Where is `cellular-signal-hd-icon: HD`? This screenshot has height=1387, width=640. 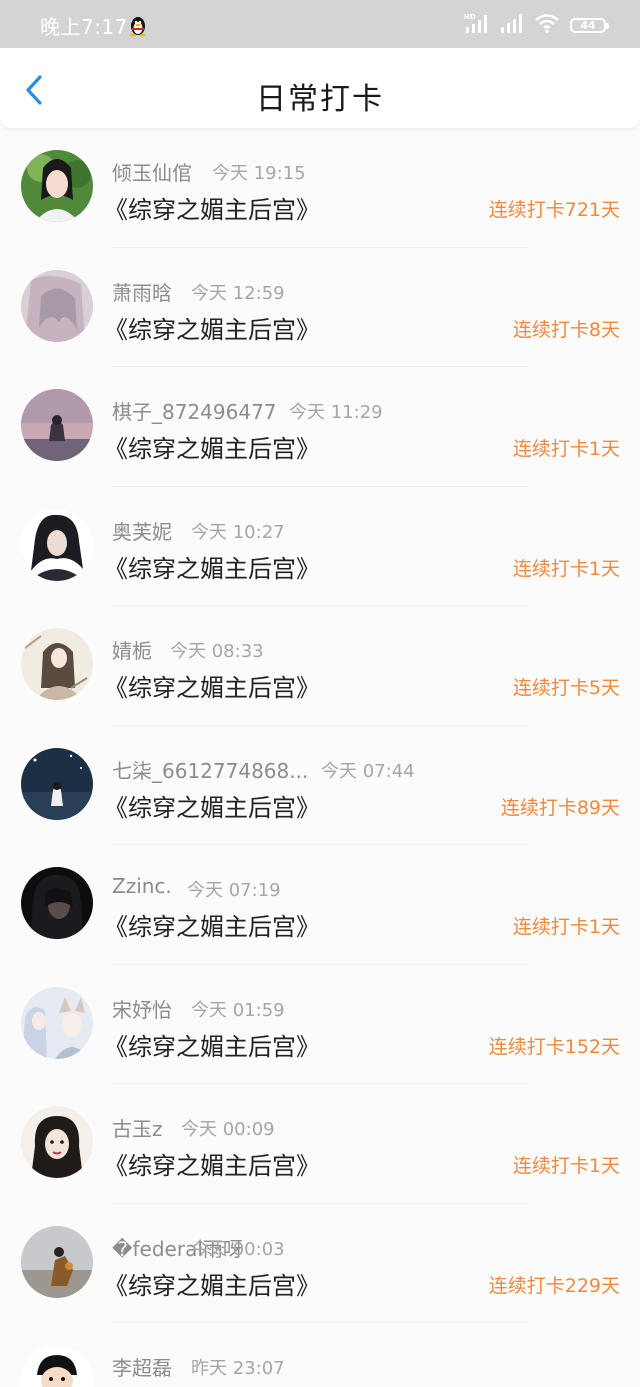
cellular-signal-hd-icon: HD is located at coordinates (477, 25).